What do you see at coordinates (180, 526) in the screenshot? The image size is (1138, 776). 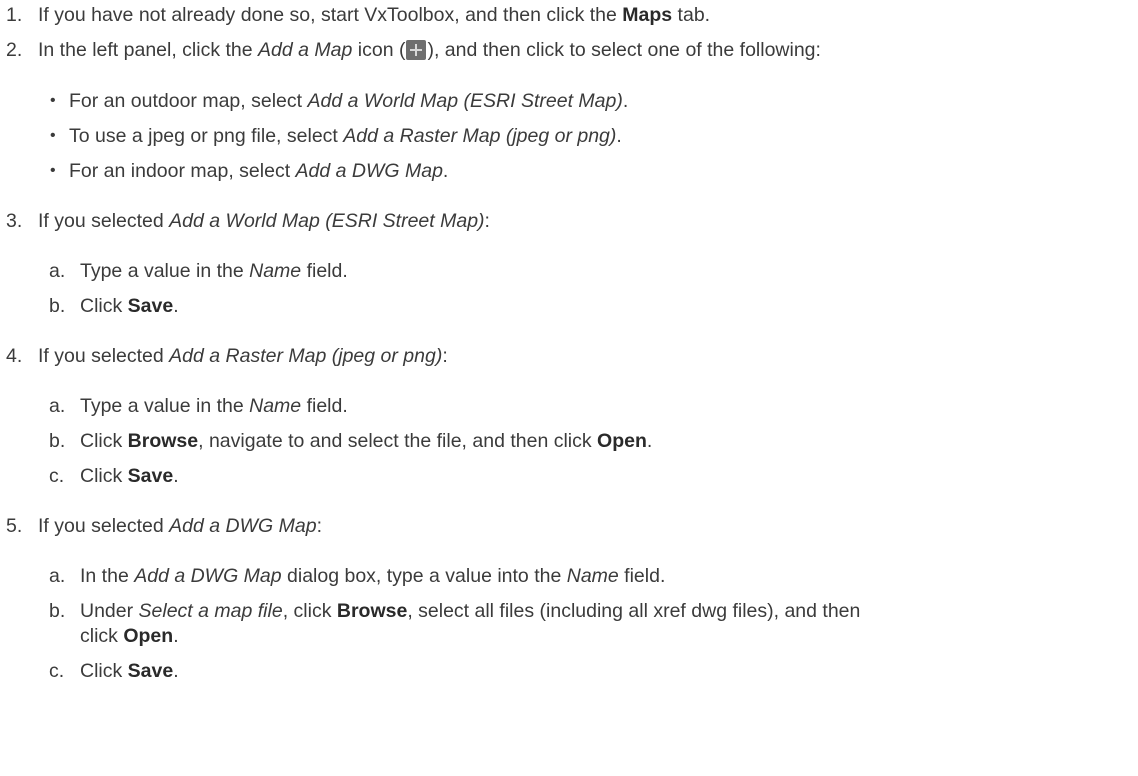 I see `step-text: If you selected Add a DWG Map:` at bounding box center [180, 526].